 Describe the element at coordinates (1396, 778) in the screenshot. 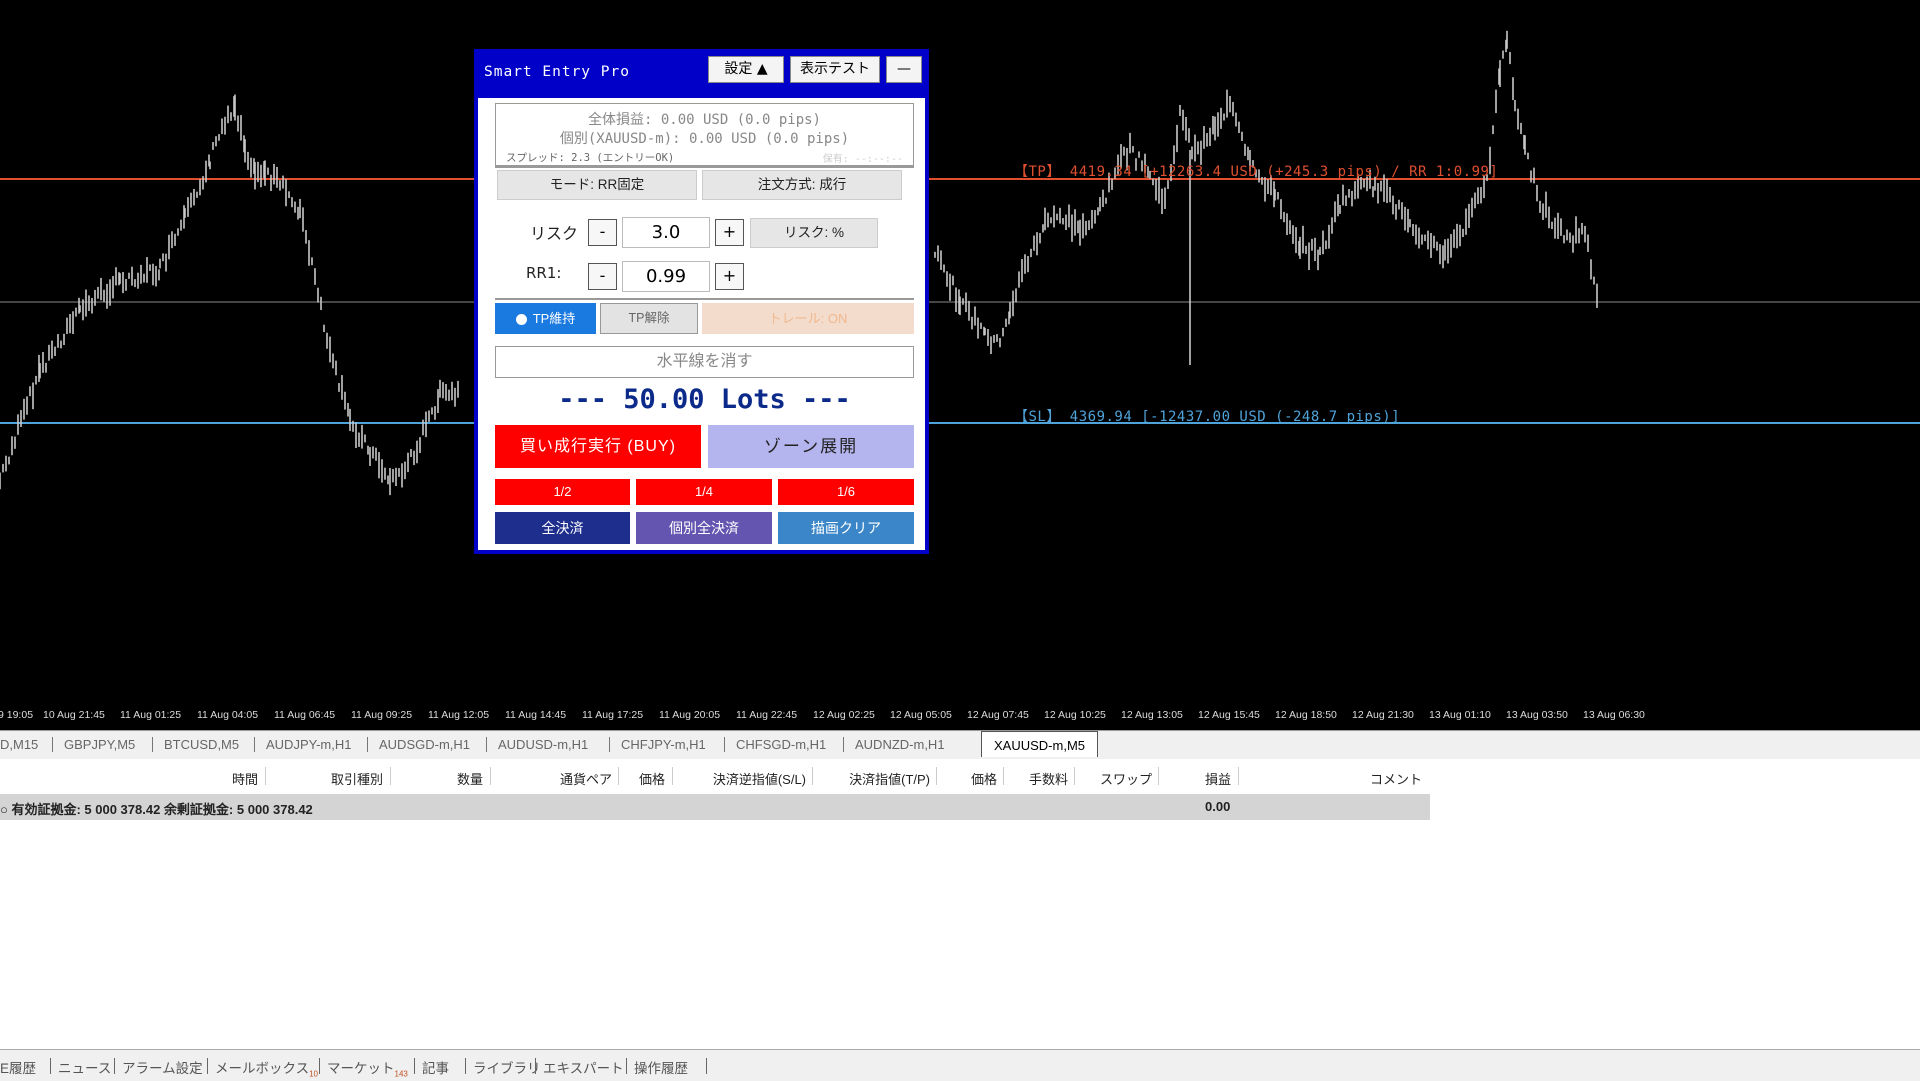

I see `table-column-header: コメント` at that location.